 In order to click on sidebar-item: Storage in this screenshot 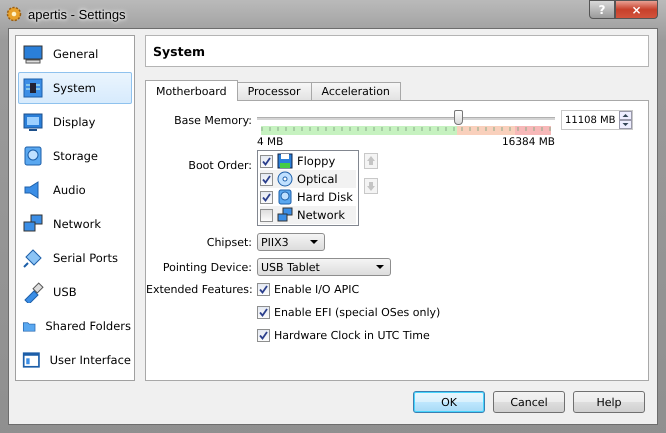, I will do `click(75, 156)`.